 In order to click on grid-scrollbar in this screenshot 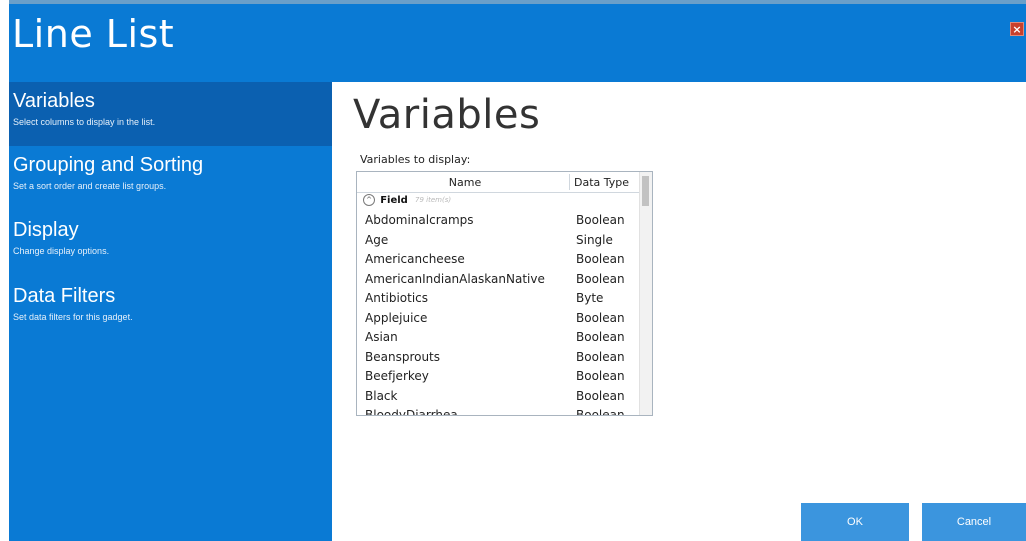, I will do `click(645, 293)`.